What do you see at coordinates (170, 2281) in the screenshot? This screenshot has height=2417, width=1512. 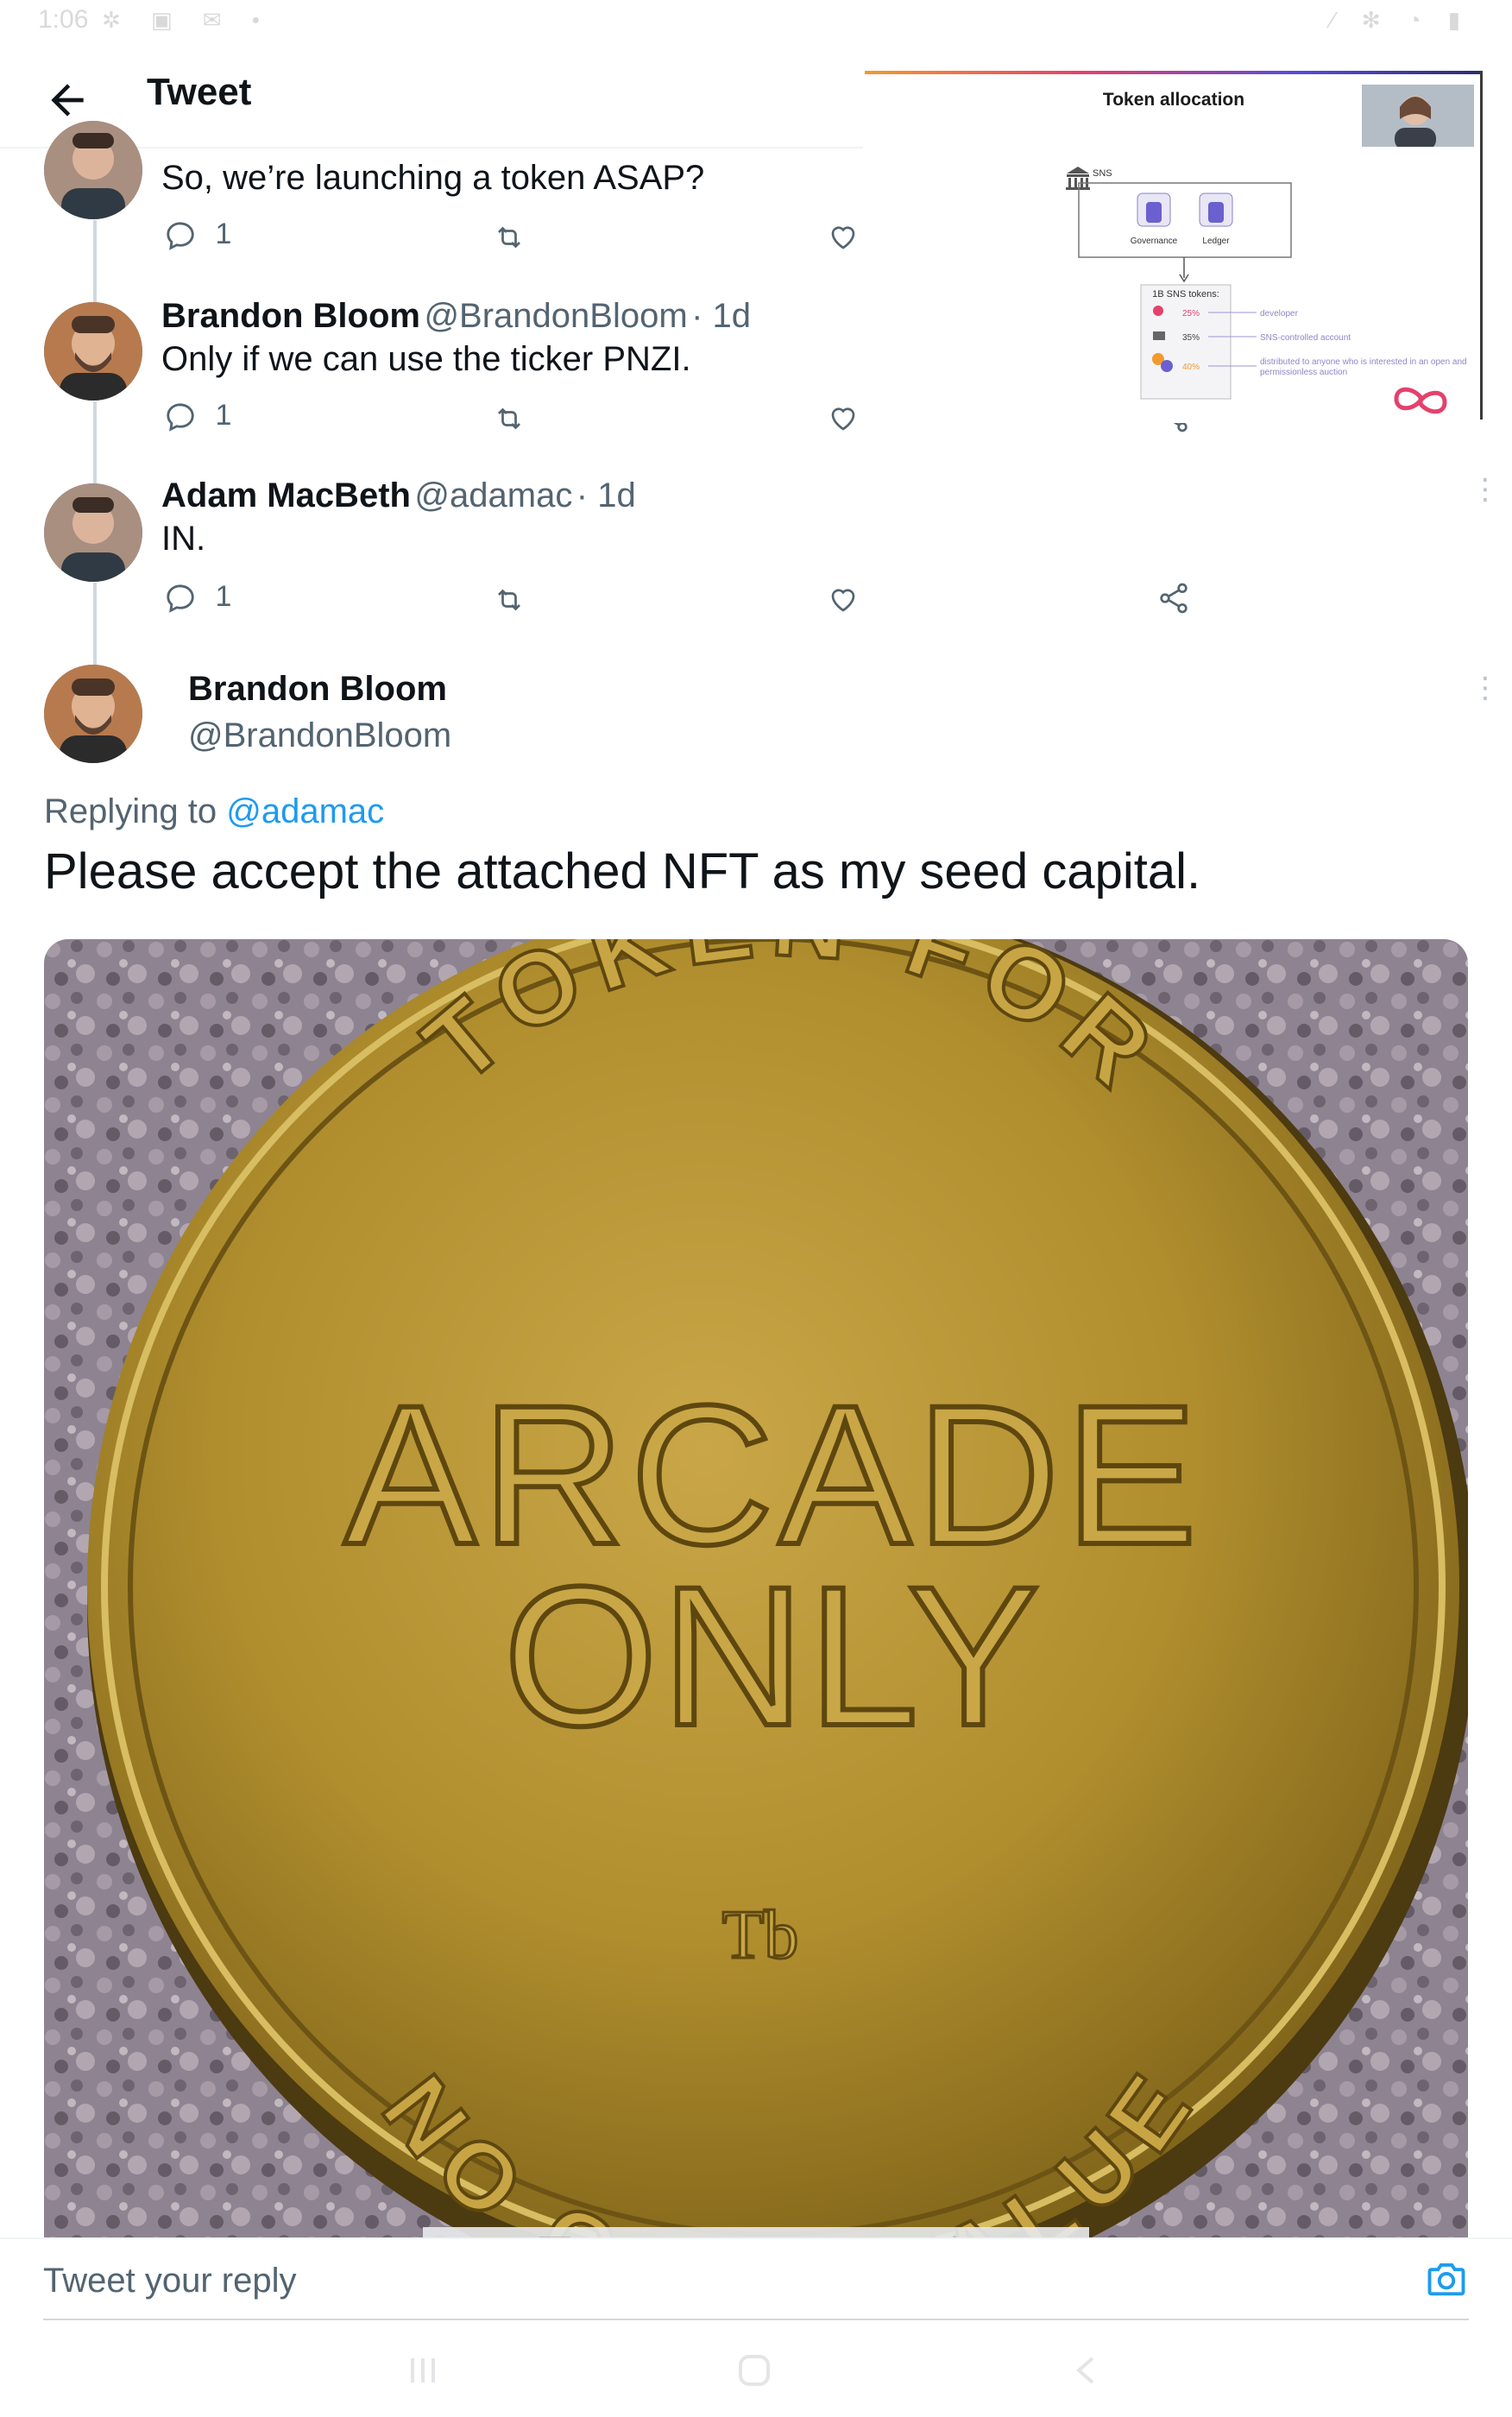 I see `reply-input: Tweet your reply` at bounding box center [170, 2281].